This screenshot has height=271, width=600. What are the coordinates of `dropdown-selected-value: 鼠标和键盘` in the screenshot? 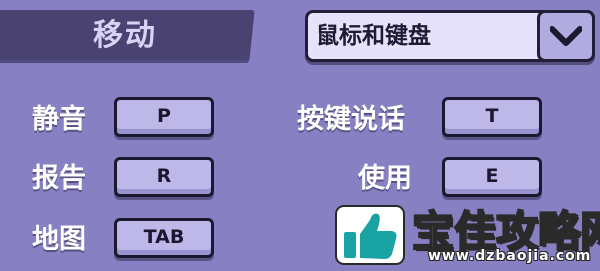 It's located at (373, 36).